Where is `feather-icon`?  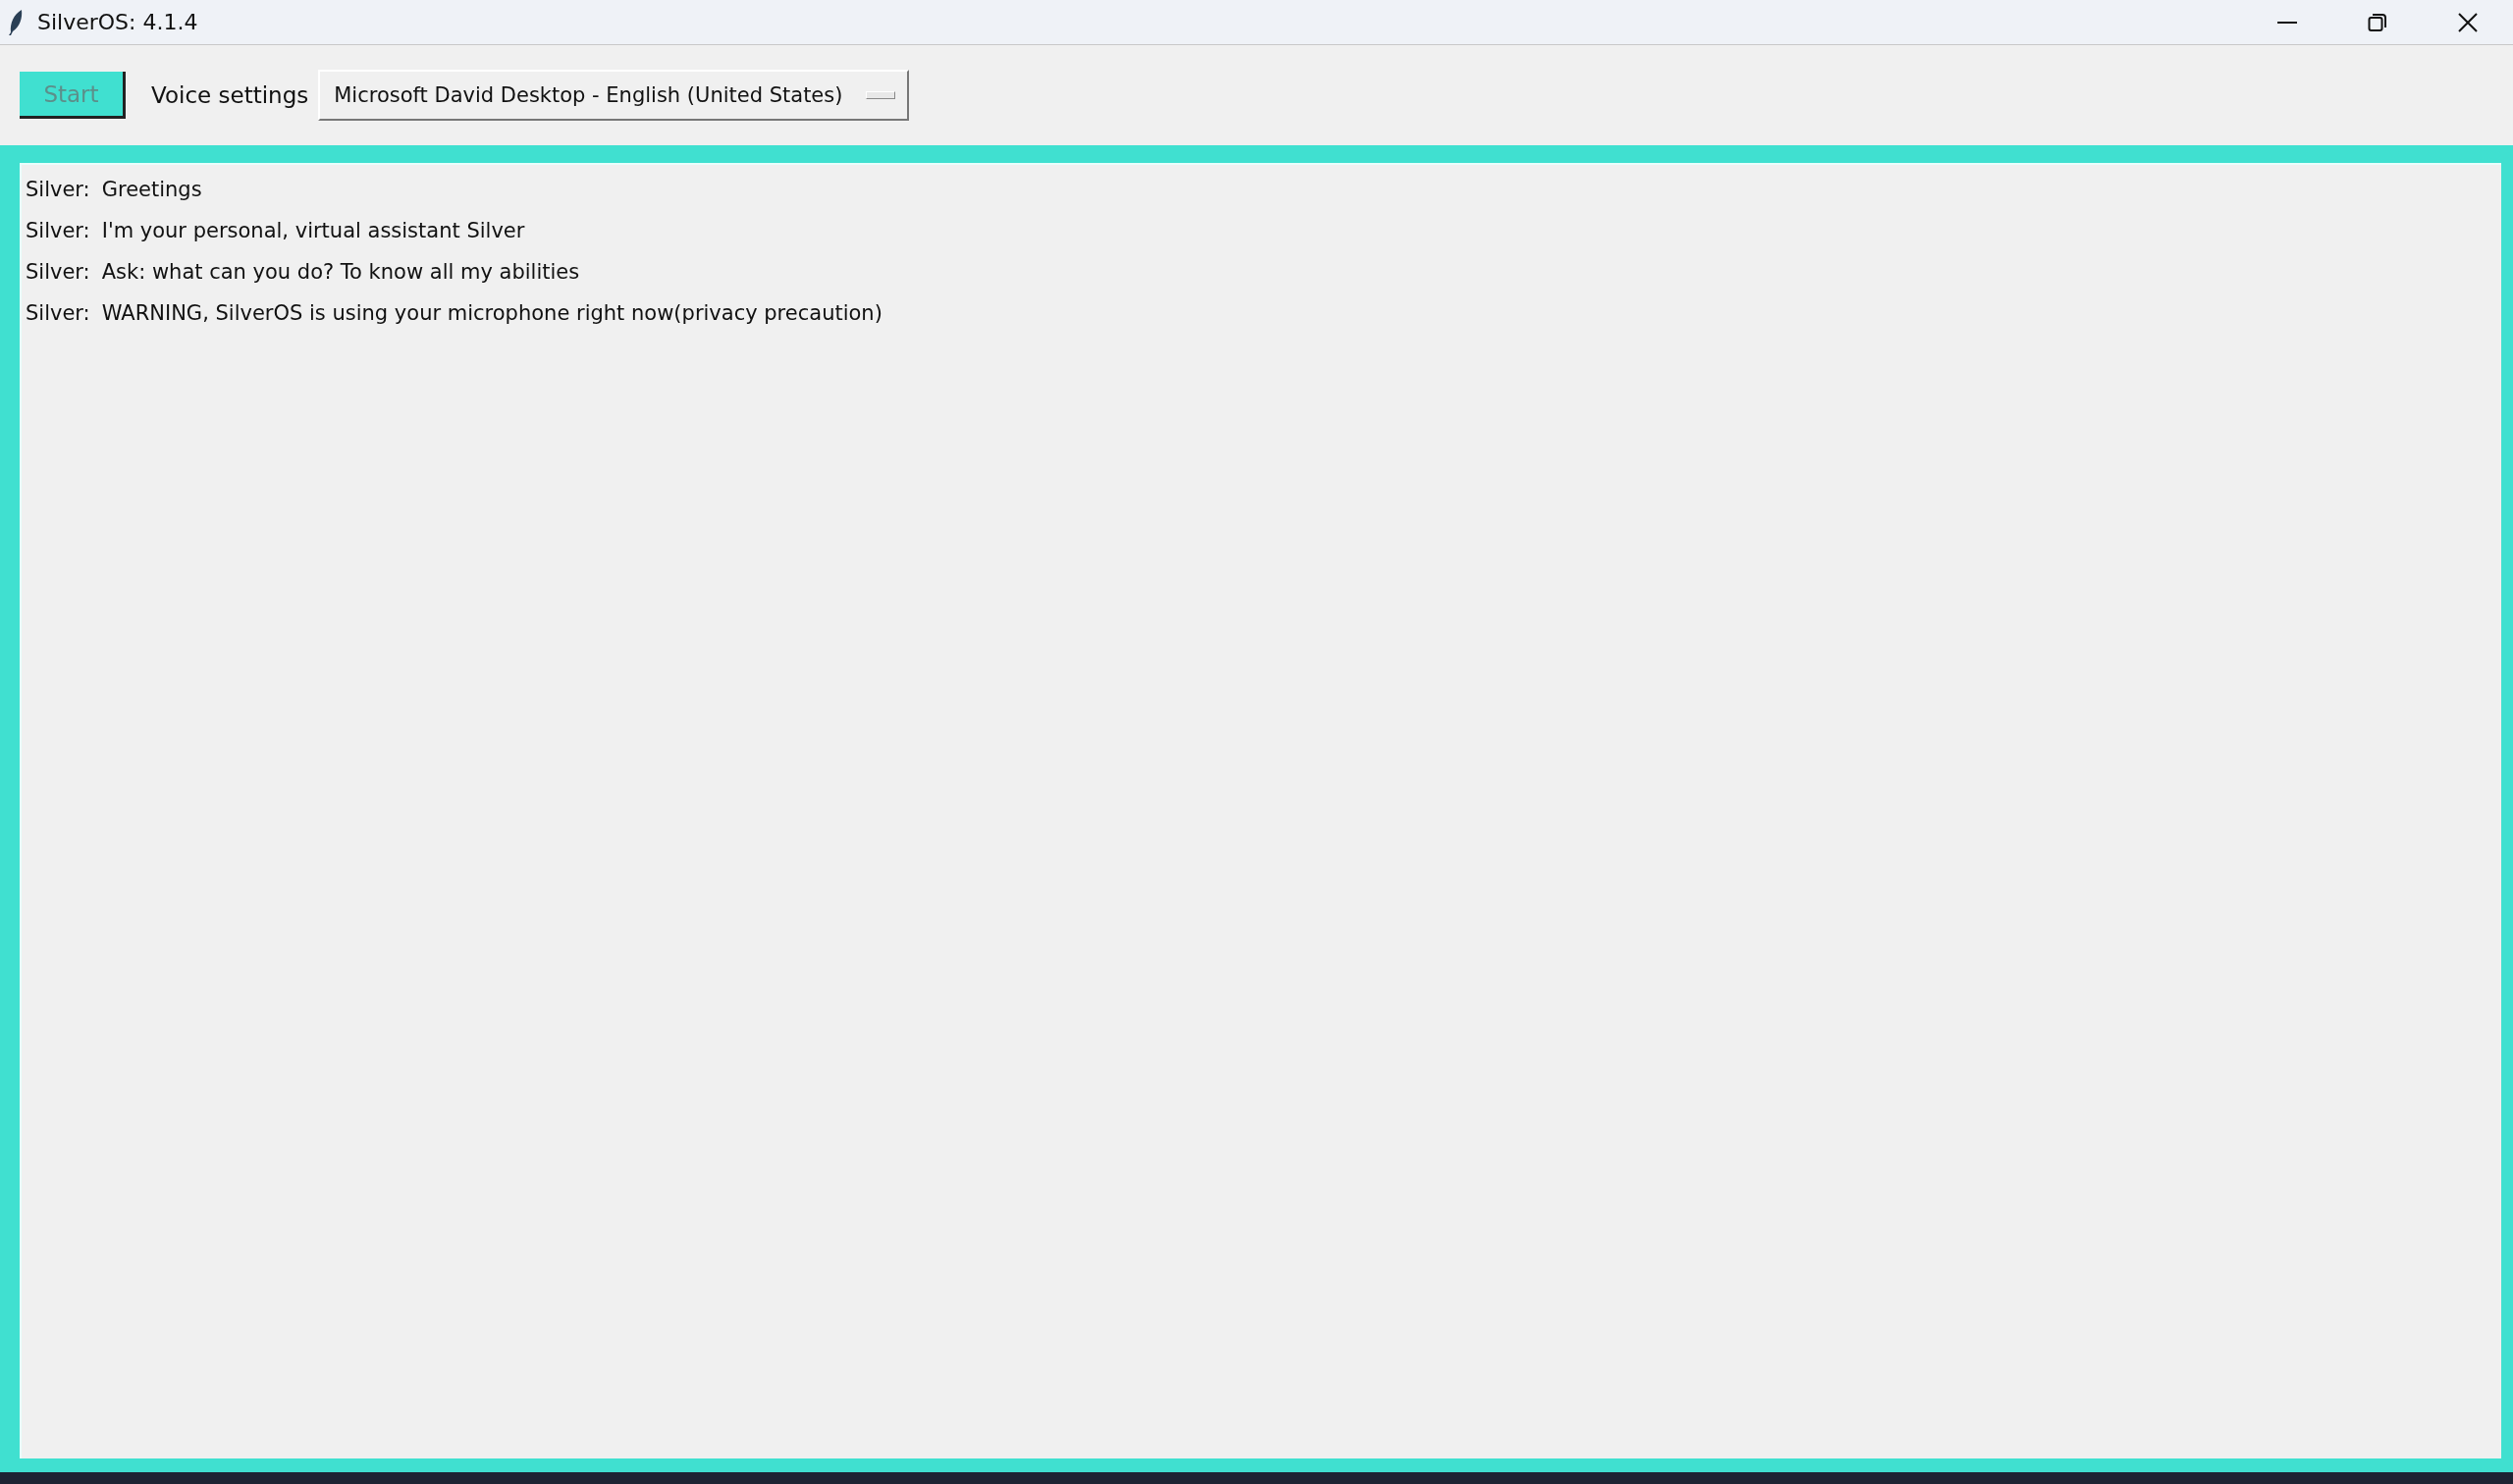
feather-icon is located at coordinates (16, 22).